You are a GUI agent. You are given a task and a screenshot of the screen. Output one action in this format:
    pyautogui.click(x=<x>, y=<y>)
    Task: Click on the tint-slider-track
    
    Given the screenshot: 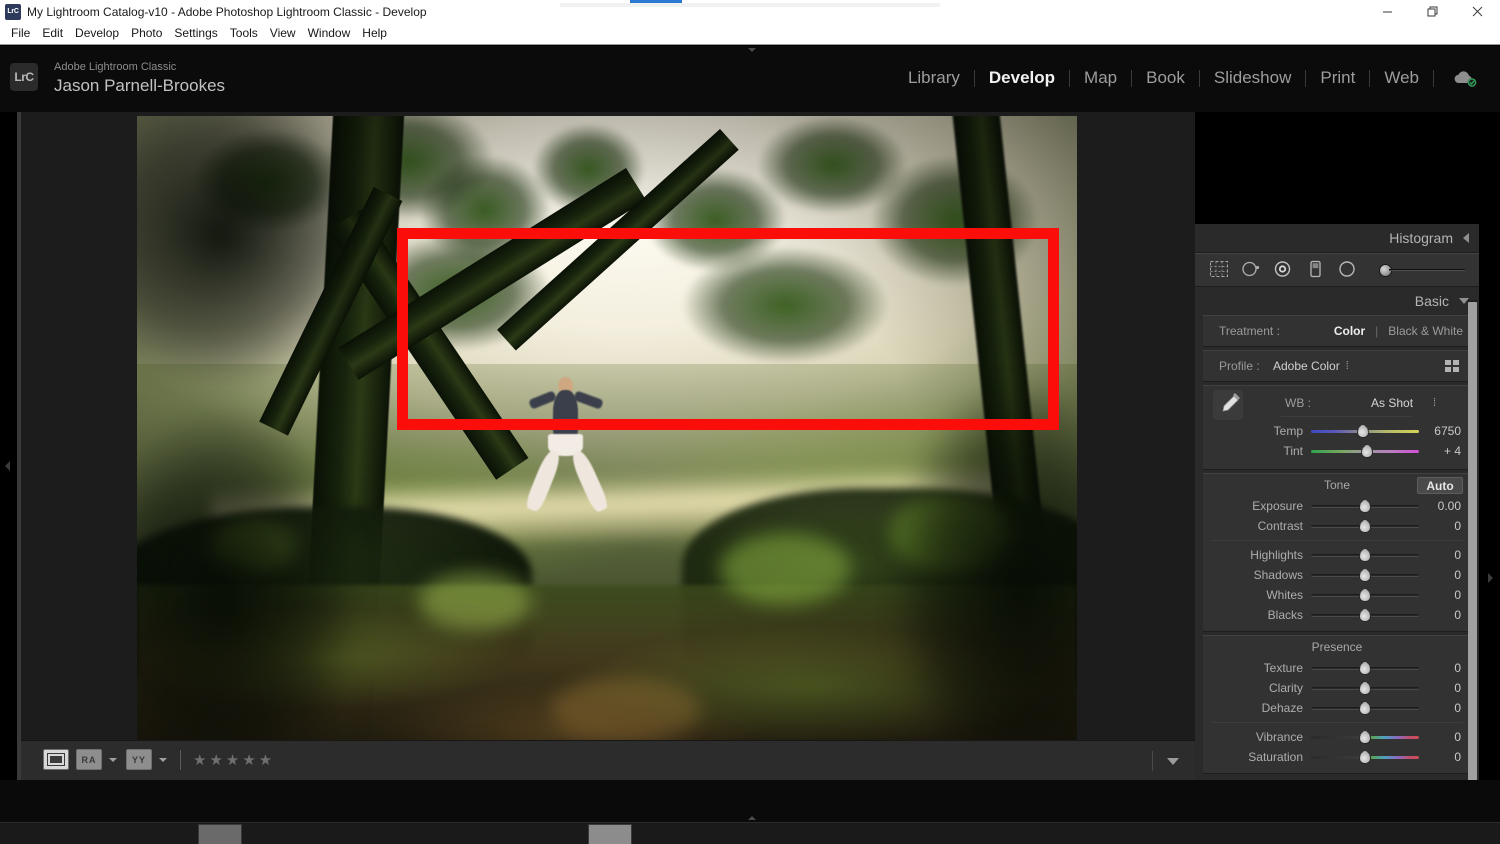 What is the action you would take?
    pyautogui.click(x=1365, y=451)
    